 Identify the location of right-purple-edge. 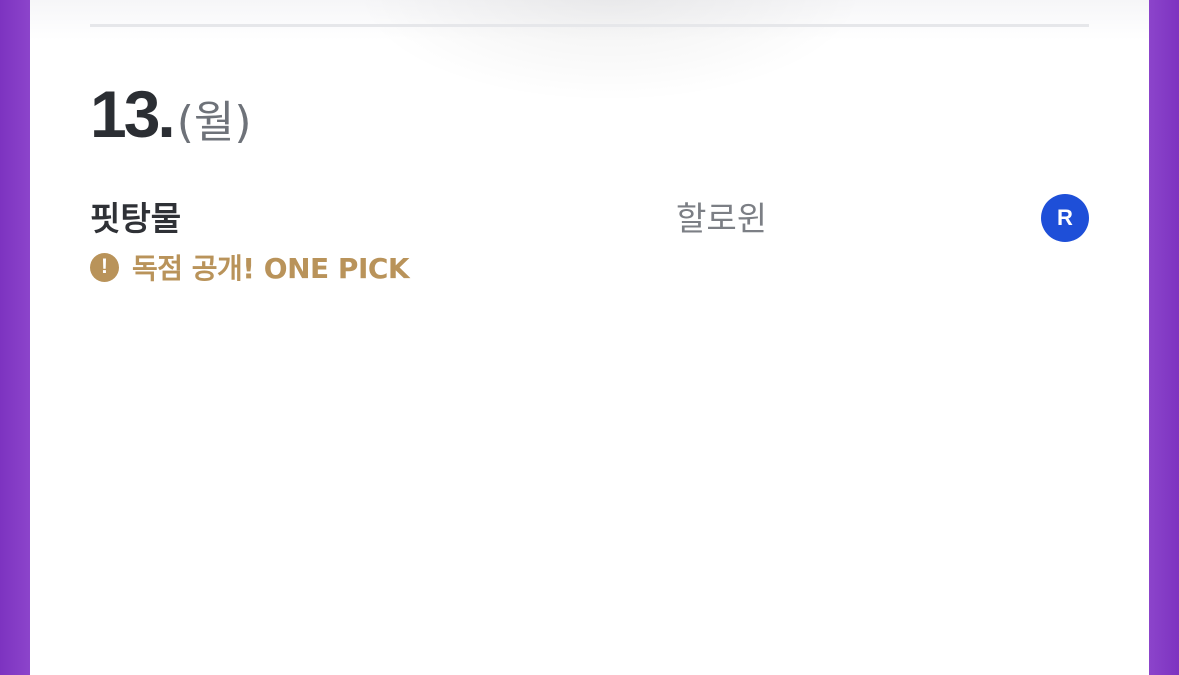
(1164, 337).